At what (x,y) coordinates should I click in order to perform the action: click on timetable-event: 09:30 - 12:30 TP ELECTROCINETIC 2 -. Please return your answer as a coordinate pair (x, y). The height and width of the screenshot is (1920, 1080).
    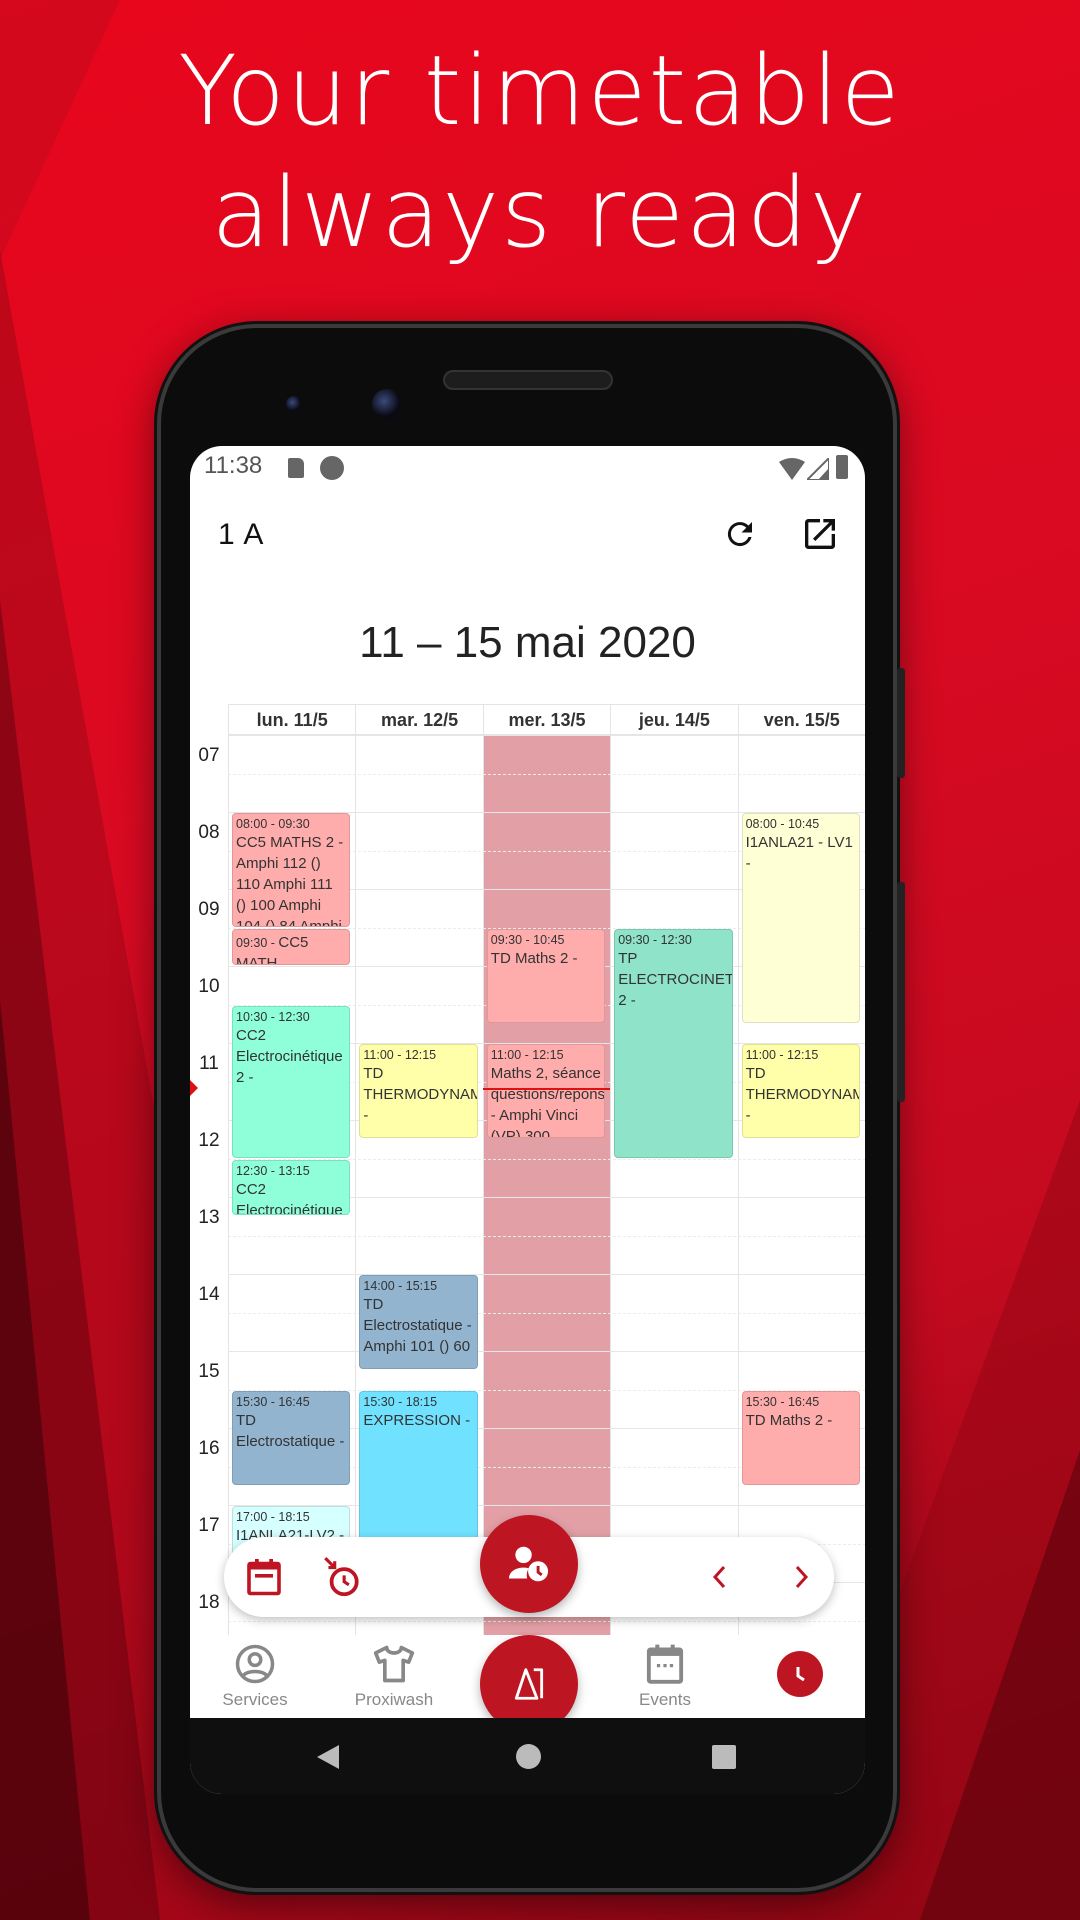
    Looking at the image, I should click on (673, 1043).